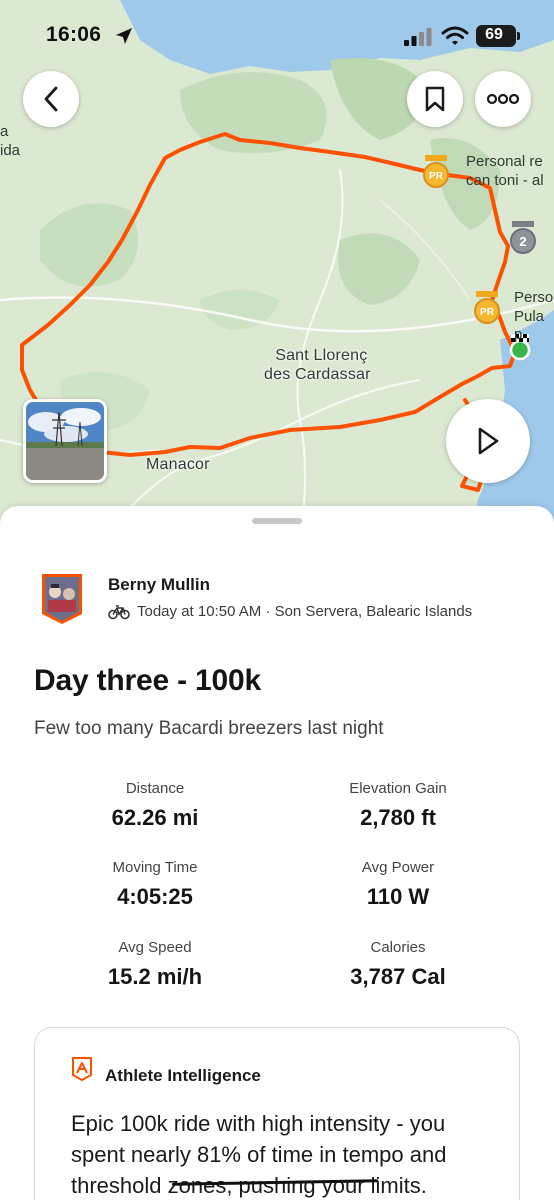 The width and height of the screenshot is (554, 1200). What do you see at coordinates (155, 817) in the screenshot?
I see `stat-value: 62.26 mi` at bounding box center [155, 817].